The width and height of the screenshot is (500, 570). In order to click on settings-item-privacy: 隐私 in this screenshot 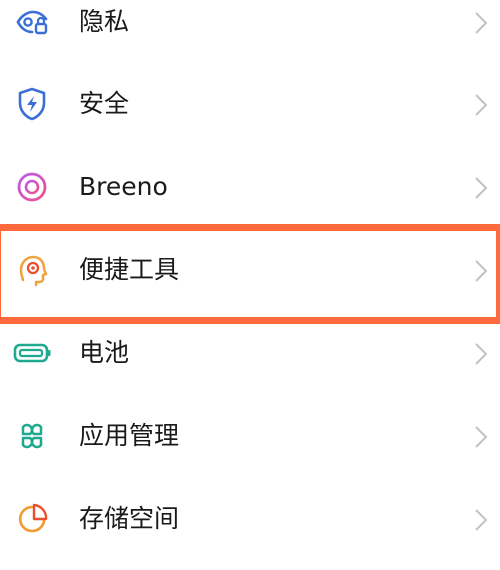, I will do `click(250, 31)`.